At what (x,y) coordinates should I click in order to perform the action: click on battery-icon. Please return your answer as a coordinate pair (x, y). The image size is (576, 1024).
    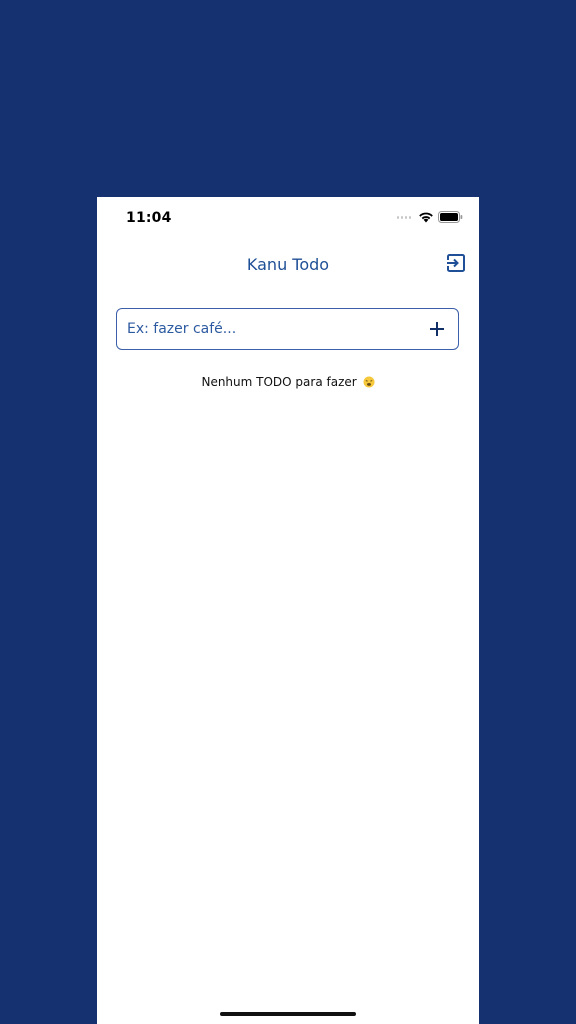
    Looking at the image, I should click on (450, 217).